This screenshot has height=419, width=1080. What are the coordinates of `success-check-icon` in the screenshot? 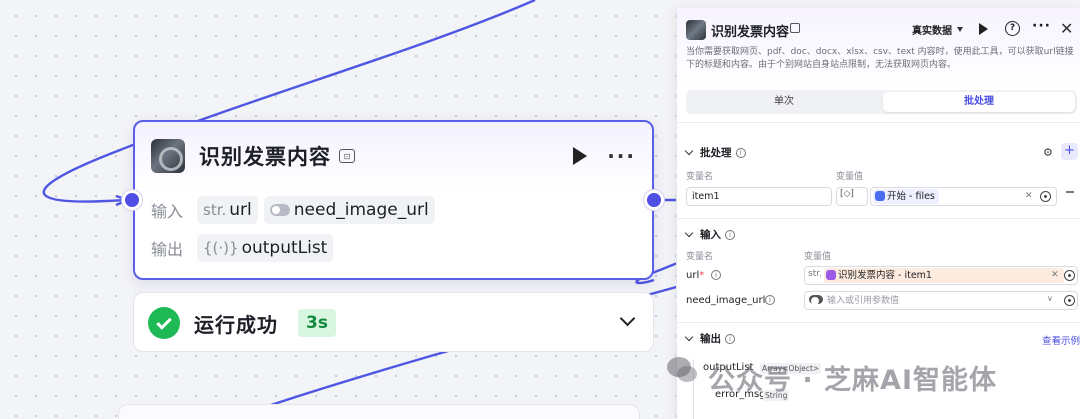 It's located at (164, 323).